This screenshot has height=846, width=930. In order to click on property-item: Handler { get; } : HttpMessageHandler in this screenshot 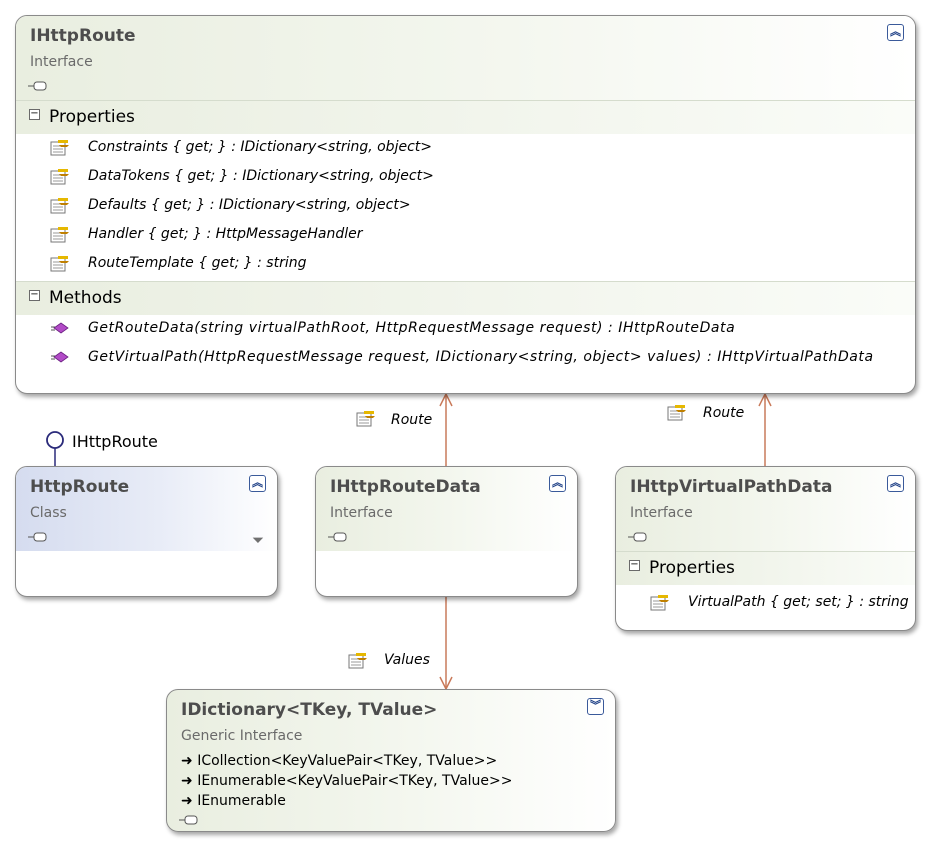, I will do `click(465, 235)`.